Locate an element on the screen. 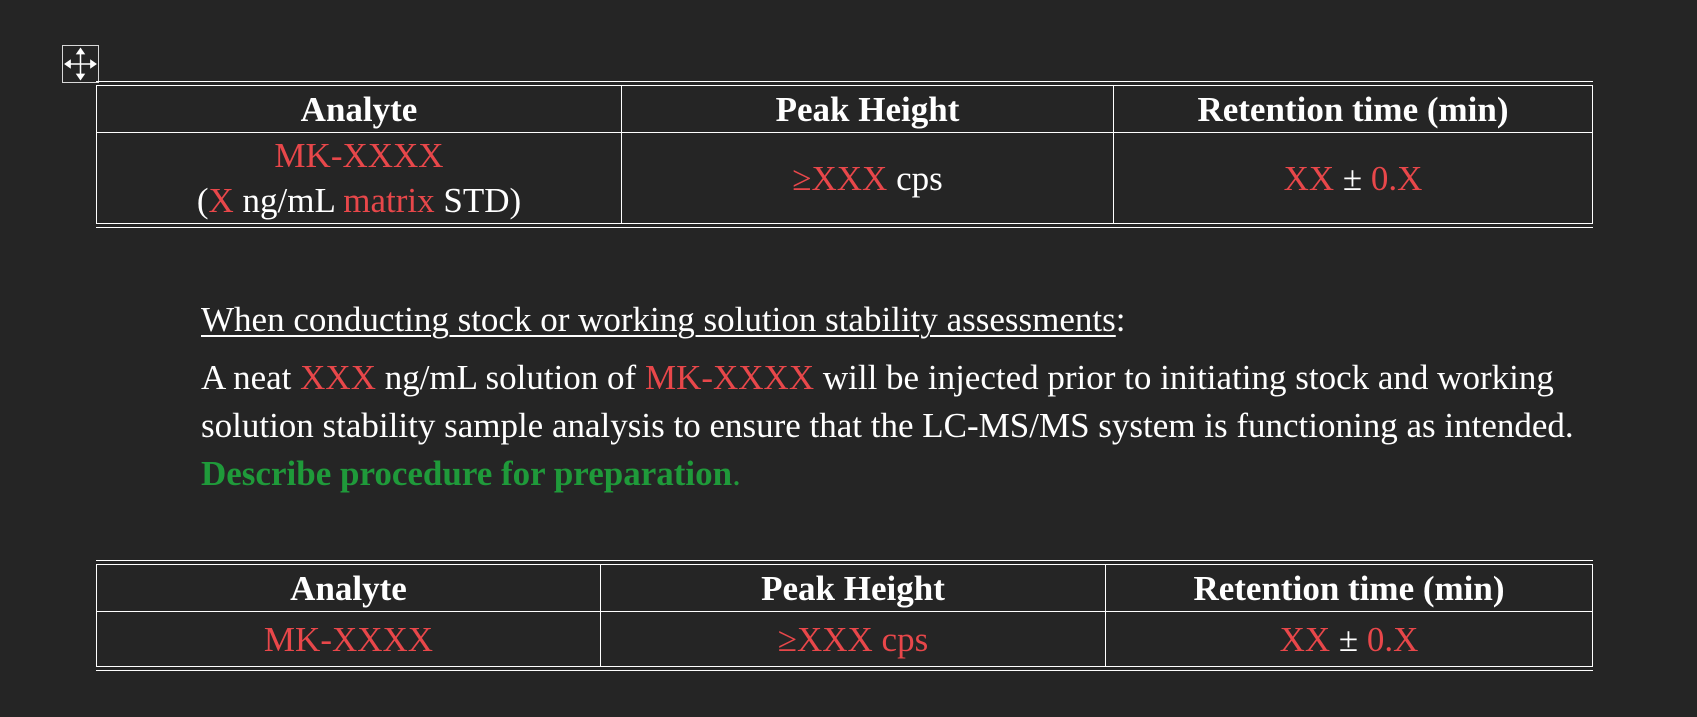 The height and width of the screenshot is (717, 1697). table-row: MK-XXXX ≥XXX cps XX ± 0.X is located at coordinates (844, 639).